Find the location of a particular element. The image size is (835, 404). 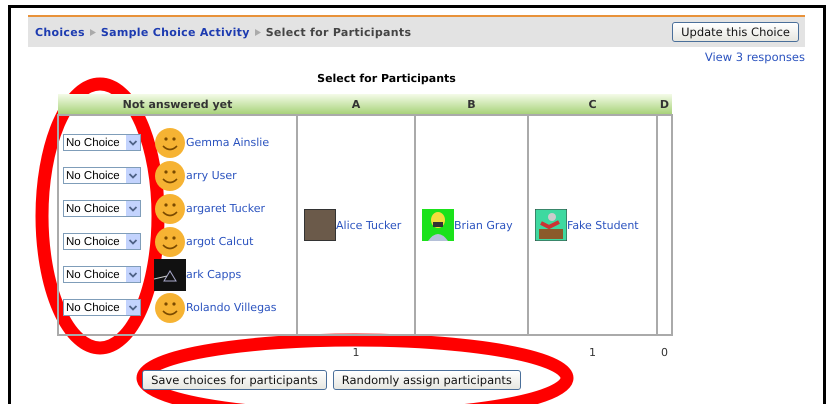

participant-link: Fake Student is located at coordinates (603, 225).